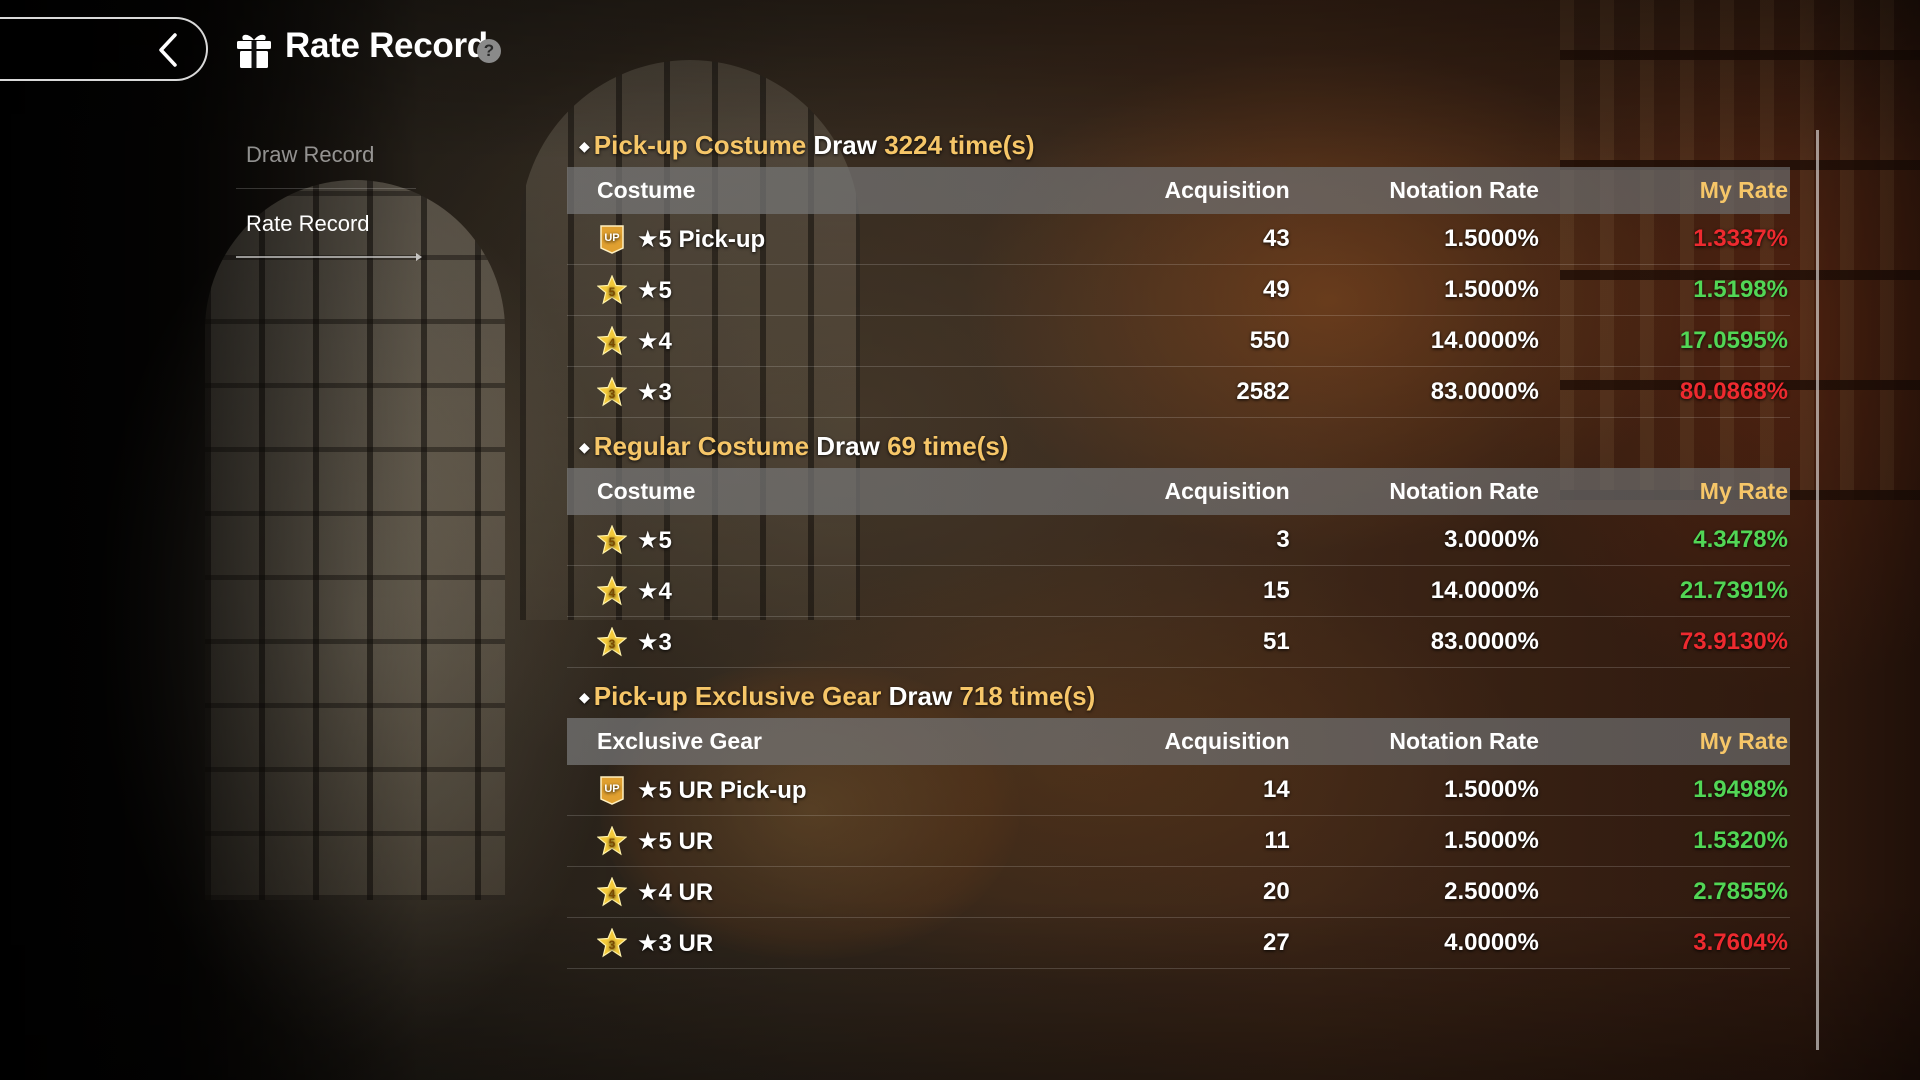 The height and width of the screenshot is (1080, 1920). What do you see at coordinates (1740, 789) in the screenshot?
I see `my-rate-cell: 1.9498%` at bounding box center [1740, 789].